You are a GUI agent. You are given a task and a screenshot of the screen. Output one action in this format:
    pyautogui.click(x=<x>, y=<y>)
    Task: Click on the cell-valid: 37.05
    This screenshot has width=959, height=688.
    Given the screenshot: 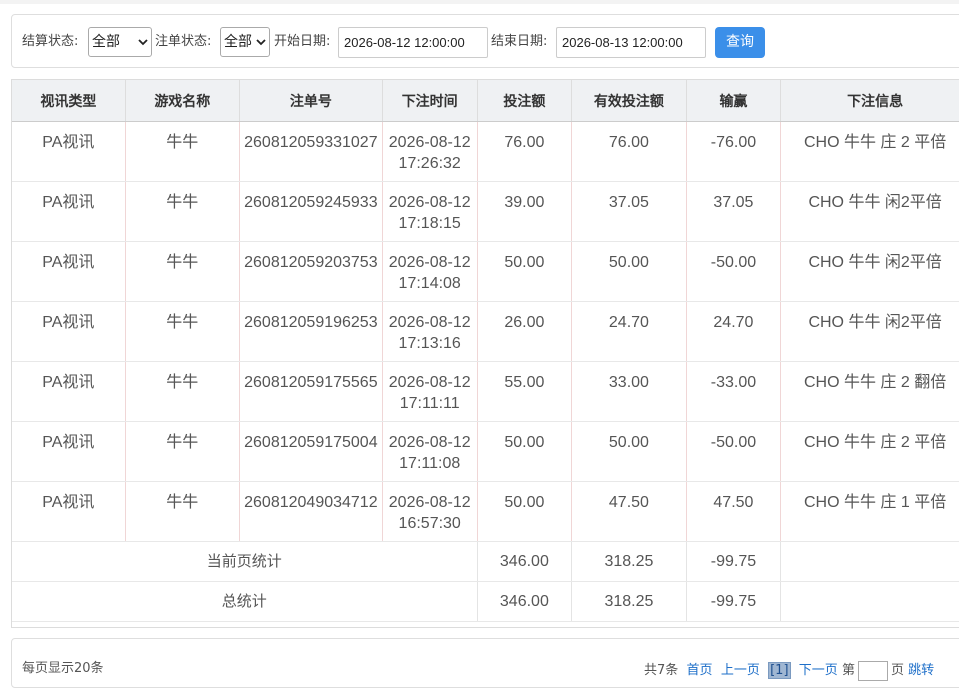 What is the action you would take?
    pyautogui.click(x=629, y=211)
    